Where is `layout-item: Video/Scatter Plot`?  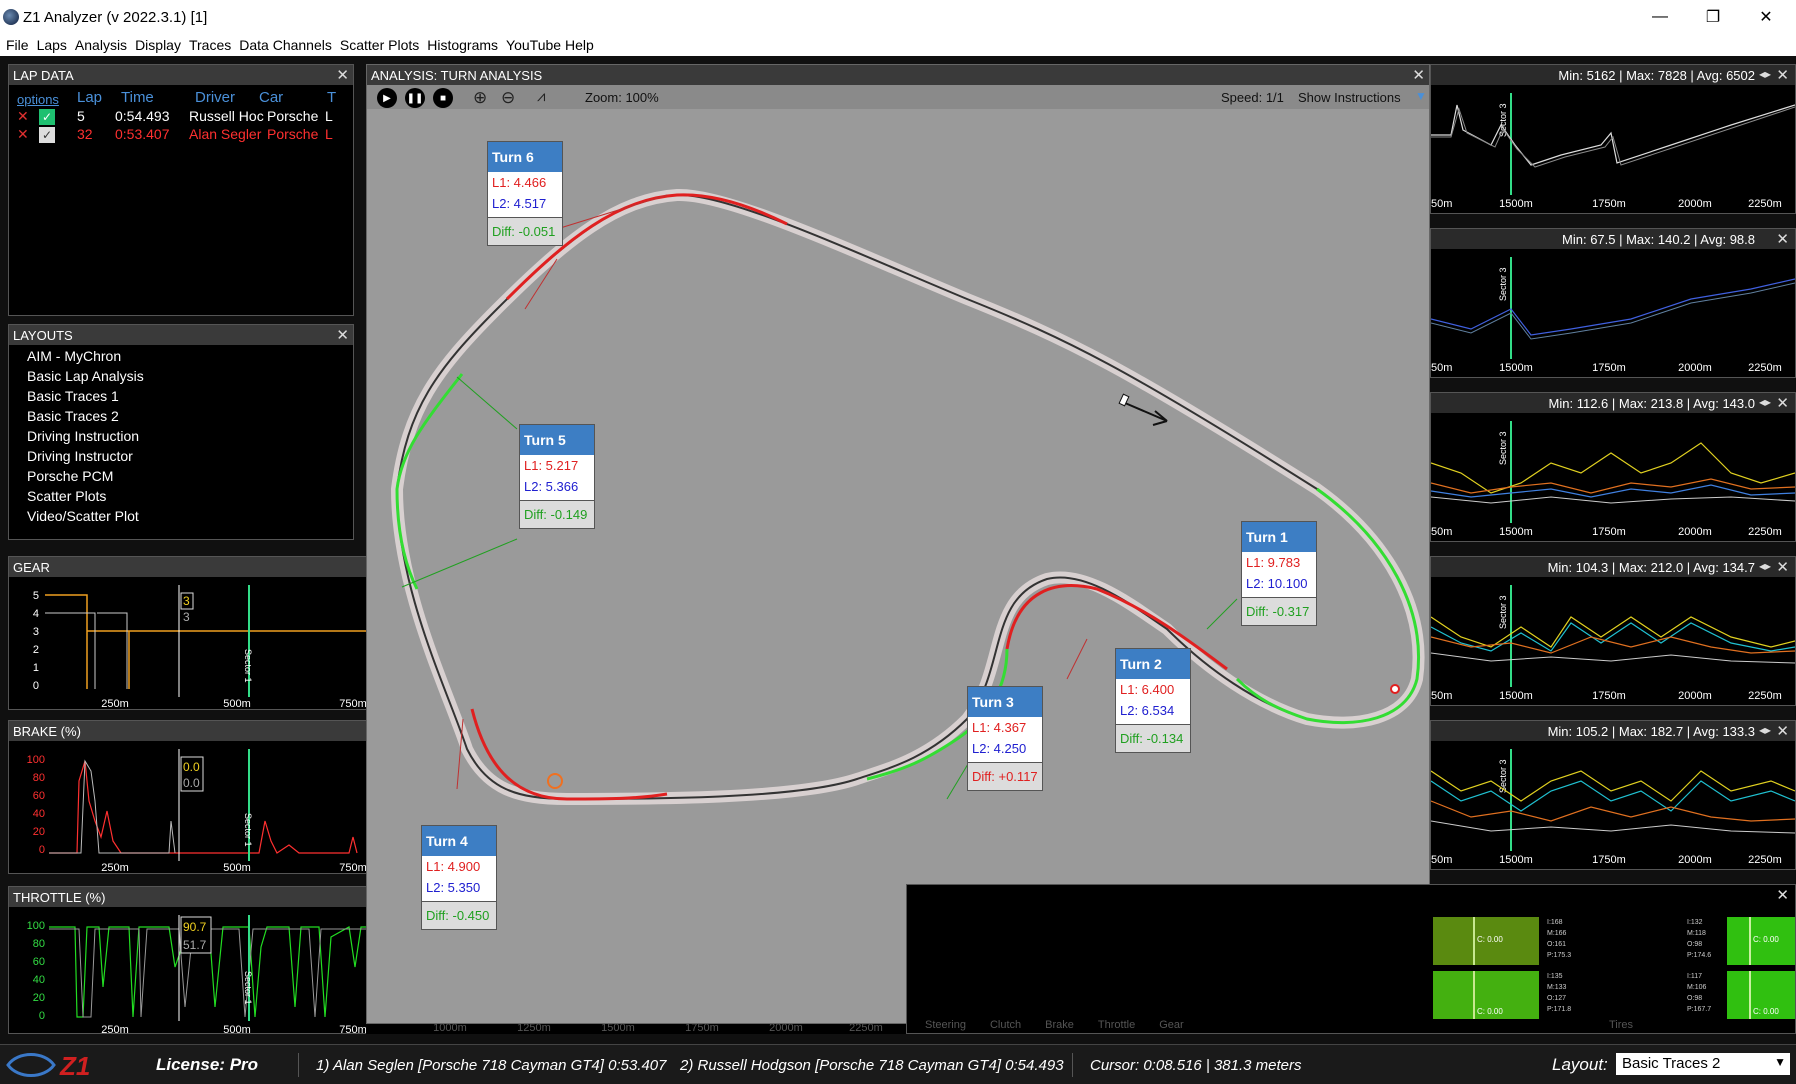
layout-item: Video/Scatter Plot is located at coordinates (181, 517).